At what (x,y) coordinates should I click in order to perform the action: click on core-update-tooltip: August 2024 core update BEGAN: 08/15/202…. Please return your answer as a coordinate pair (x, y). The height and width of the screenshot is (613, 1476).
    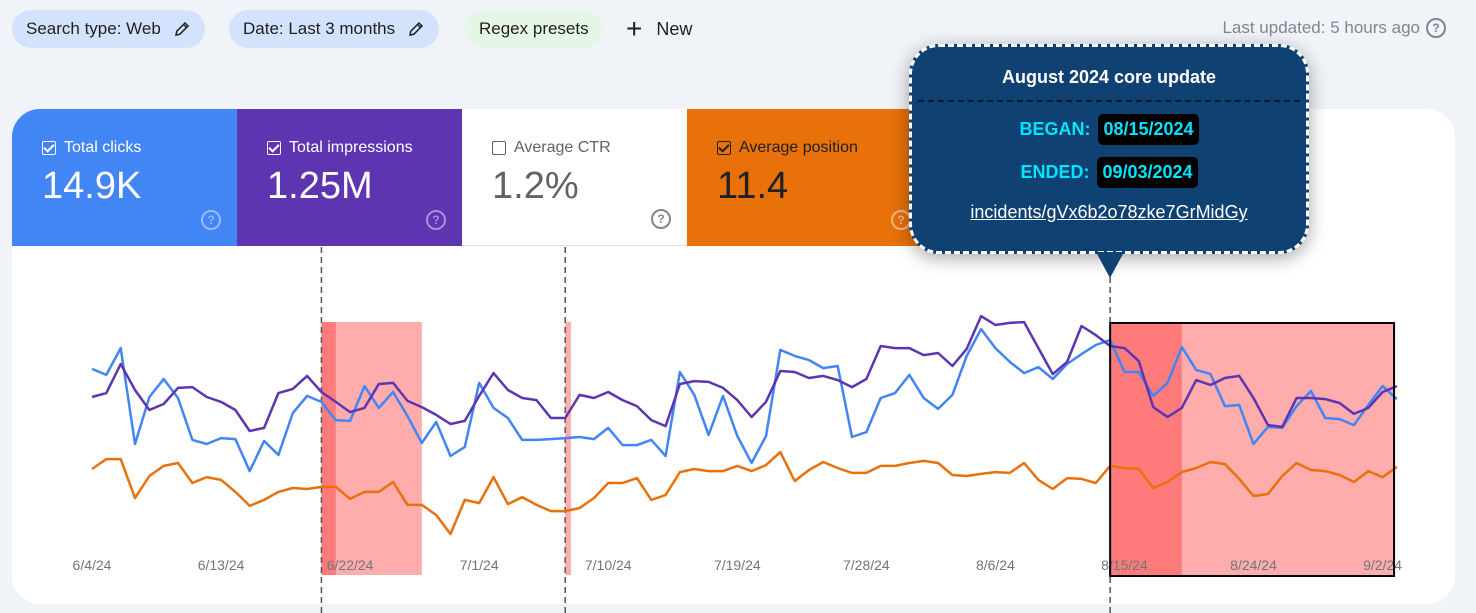
    Looking at the image, I should click on (1109, 149).